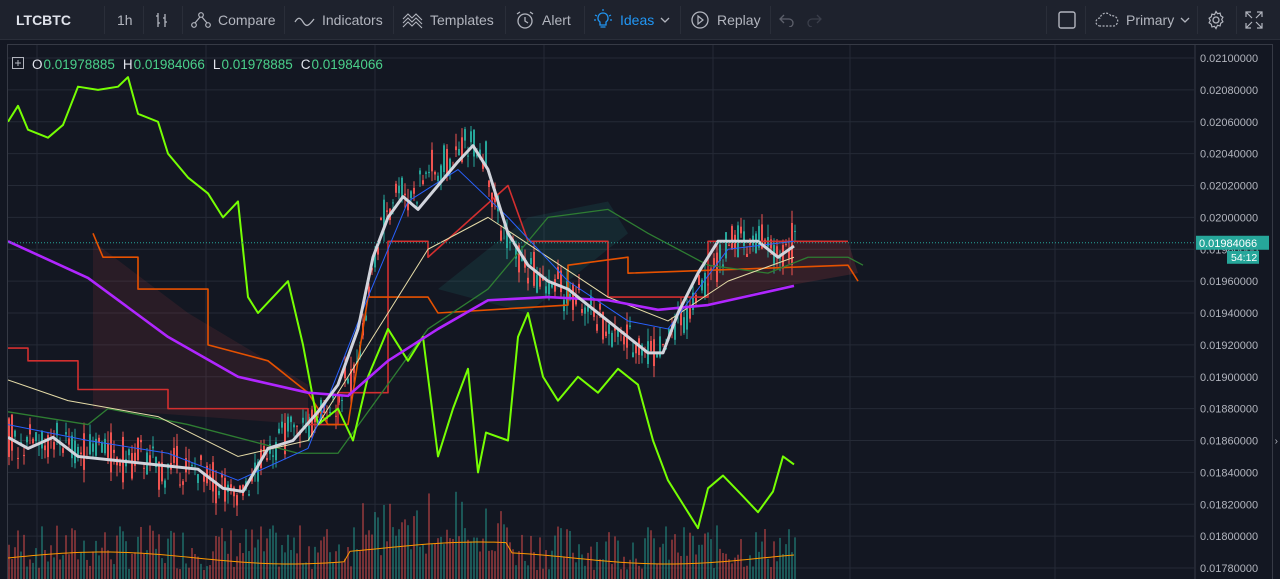  Describe the element at coordinates (637, 20) in the screenshot. I see `ideas-label: Ideas` at that location.